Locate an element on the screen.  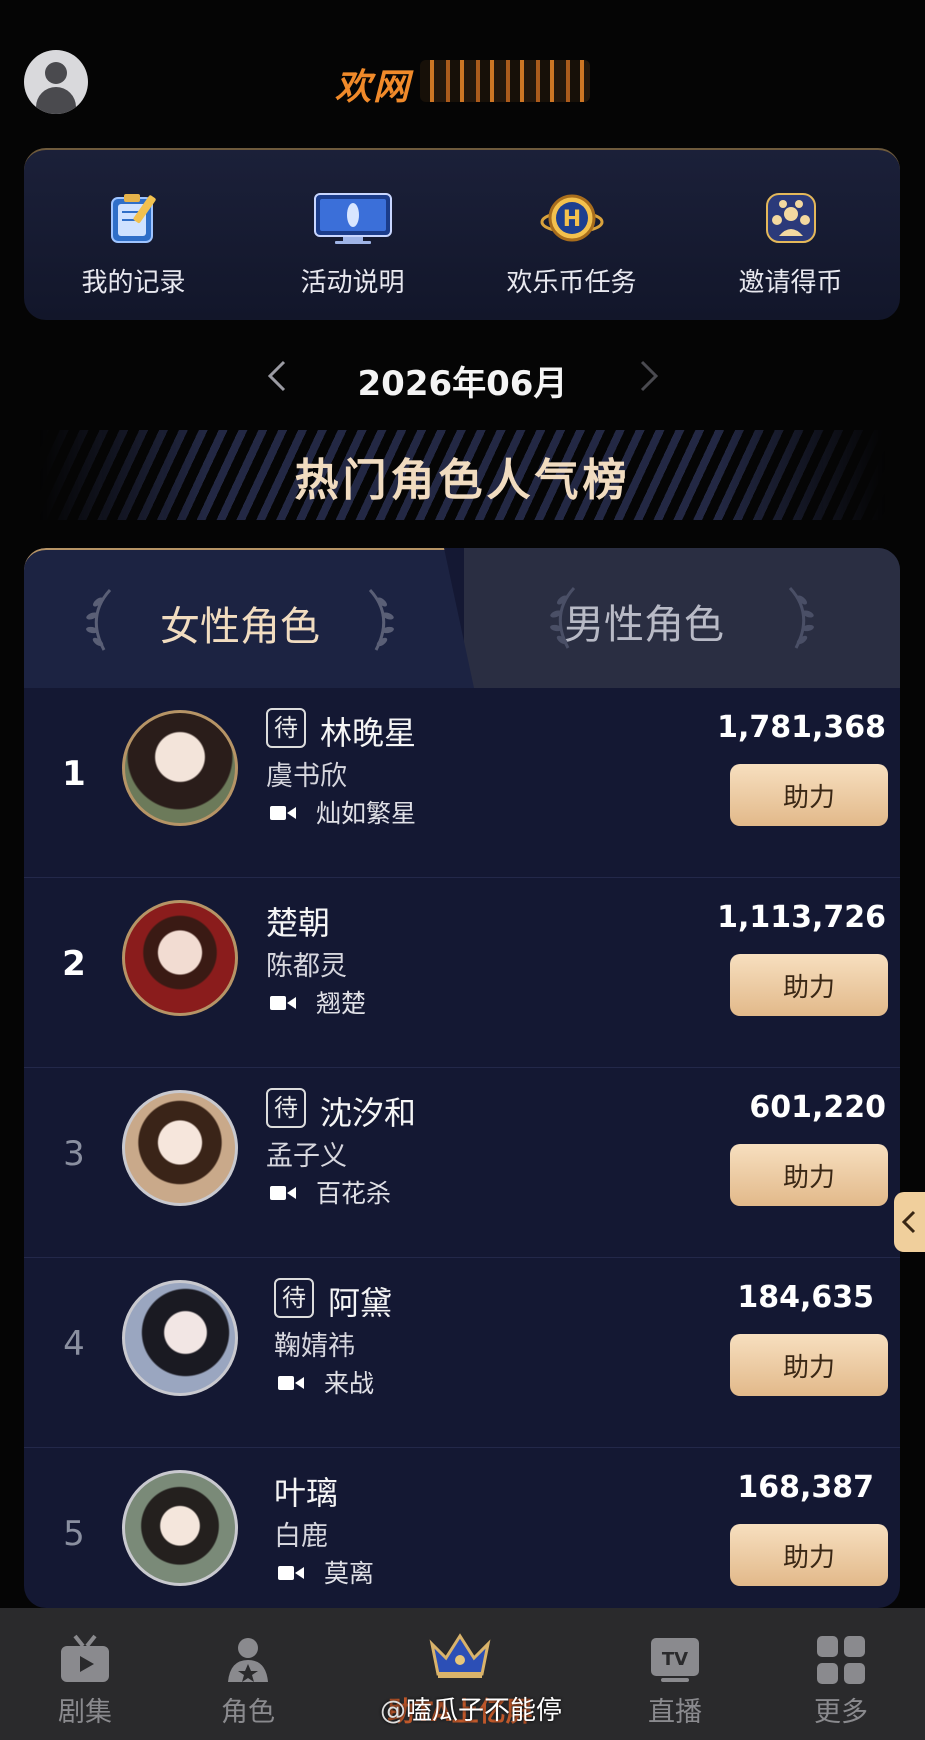
ranking-row: 1 待 林晚星 虞书欣 灿如繁星 1,781,368 助力 is located at coordinates (462, 783).